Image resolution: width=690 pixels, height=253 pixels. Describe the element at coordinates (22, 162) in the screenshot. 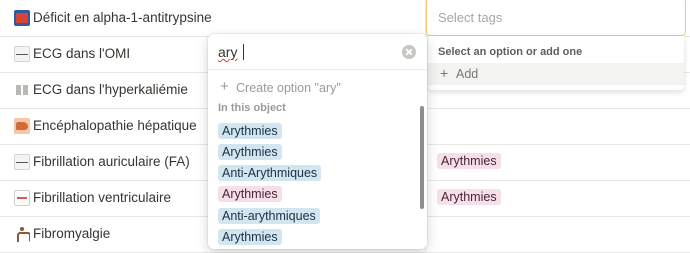

I see `ecg-strip-icon` at that location.